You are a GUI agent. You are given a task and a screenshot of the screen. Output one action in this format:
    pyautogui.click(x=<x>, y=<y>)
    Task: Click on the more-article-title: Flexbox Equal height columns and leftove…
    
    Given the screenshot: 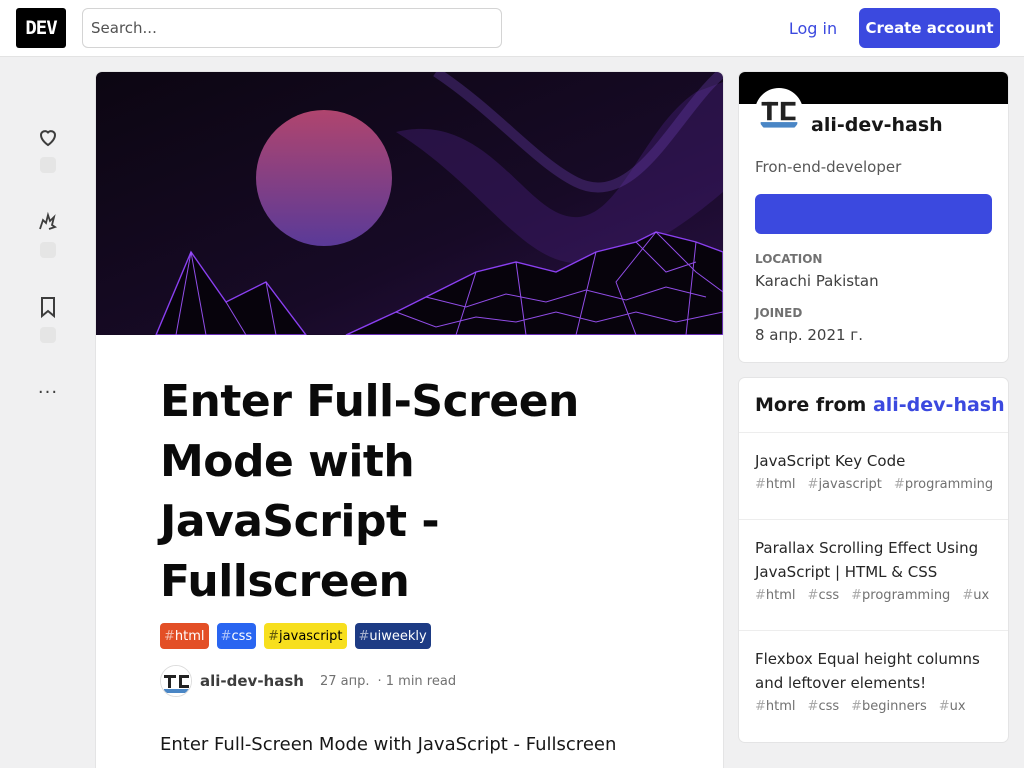 What is the action you would take?
    pyautogui.click(x=867, y=671)
    